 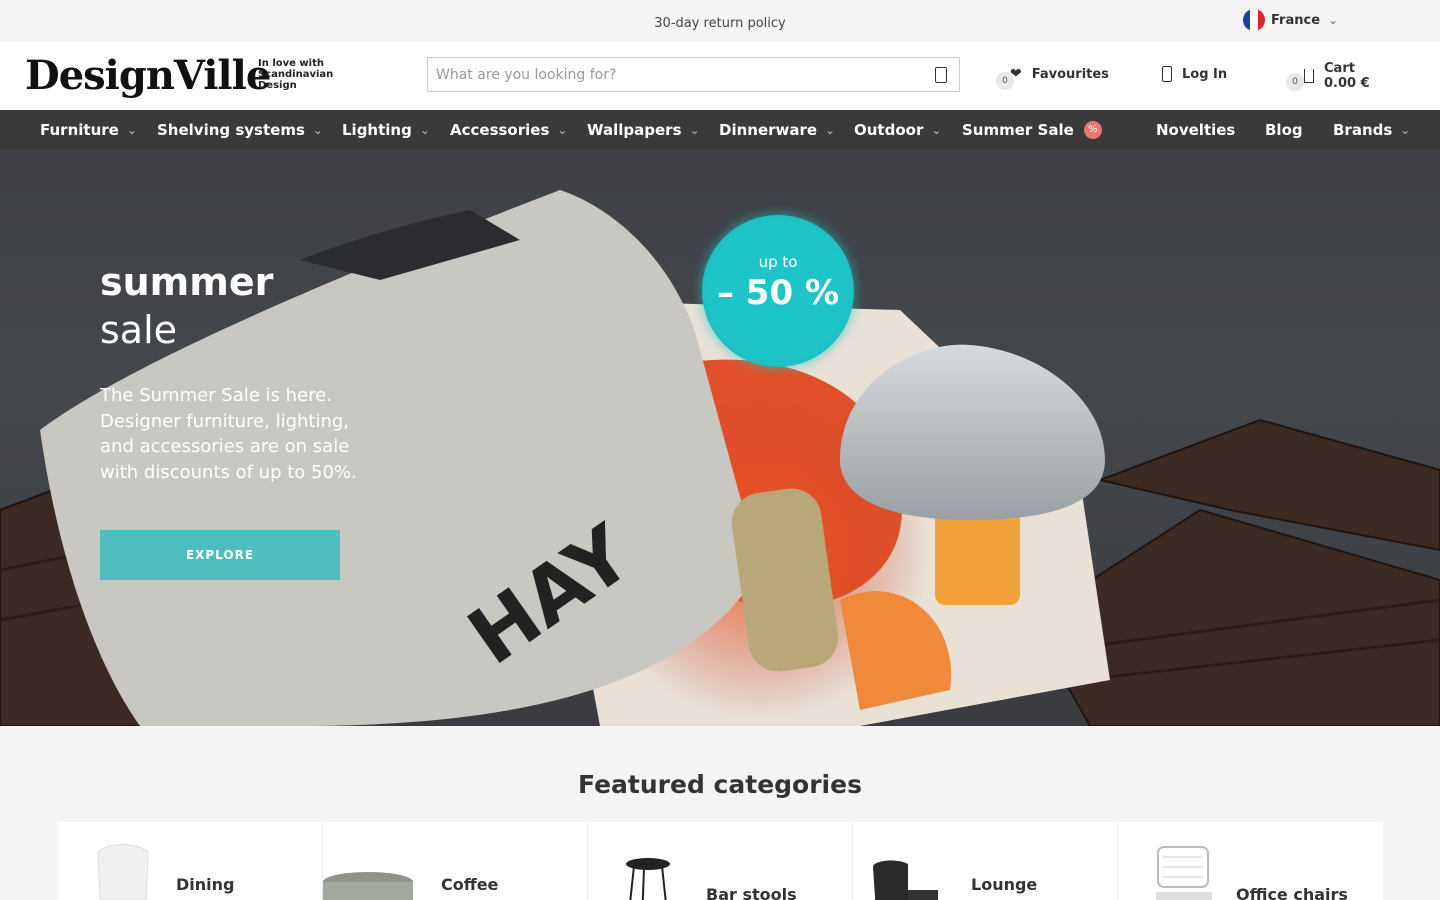 I want to click on nav-item-furniture: Furniture ⌄, so click(x=88, y=130).